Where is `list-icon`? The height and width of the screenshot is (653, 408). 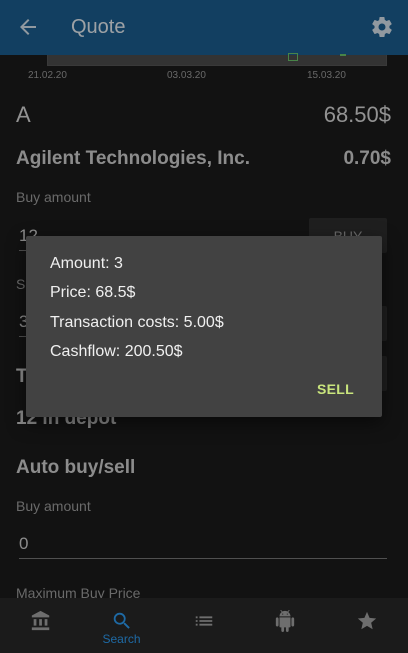
list-icon is located at coordinates (203, 621).